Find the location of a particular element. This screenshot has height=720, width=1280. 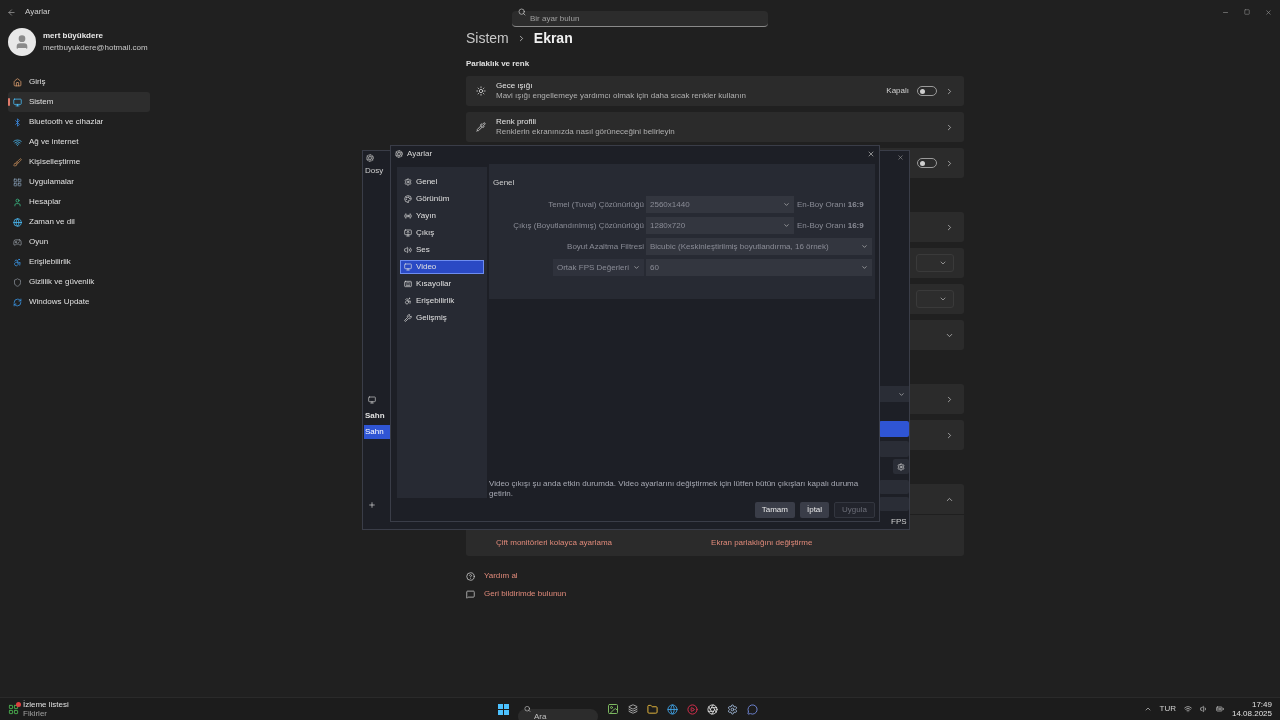

folder-icon is located at coordinates (652, 709).